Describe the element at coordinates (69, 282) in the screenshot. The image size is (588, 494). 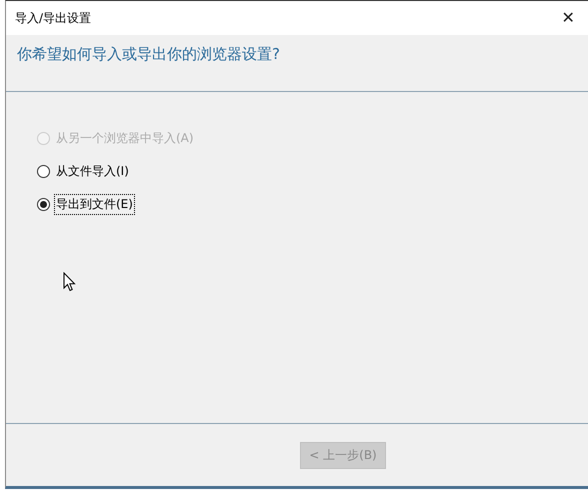
I see `mouse-cursor-icon` at that location.